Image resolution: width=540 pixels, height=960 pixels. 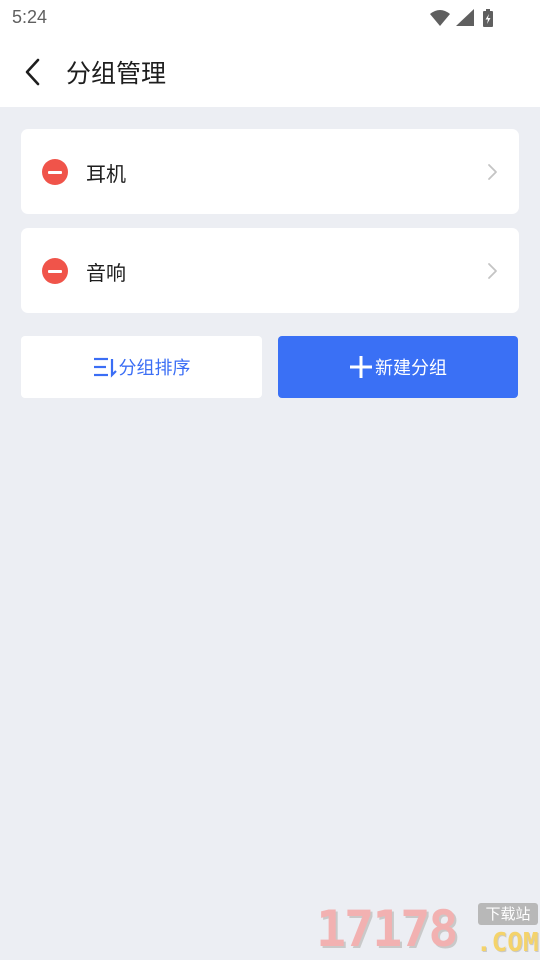 I want to click on app-bar: 分组管理, so click(x=270, y=71).